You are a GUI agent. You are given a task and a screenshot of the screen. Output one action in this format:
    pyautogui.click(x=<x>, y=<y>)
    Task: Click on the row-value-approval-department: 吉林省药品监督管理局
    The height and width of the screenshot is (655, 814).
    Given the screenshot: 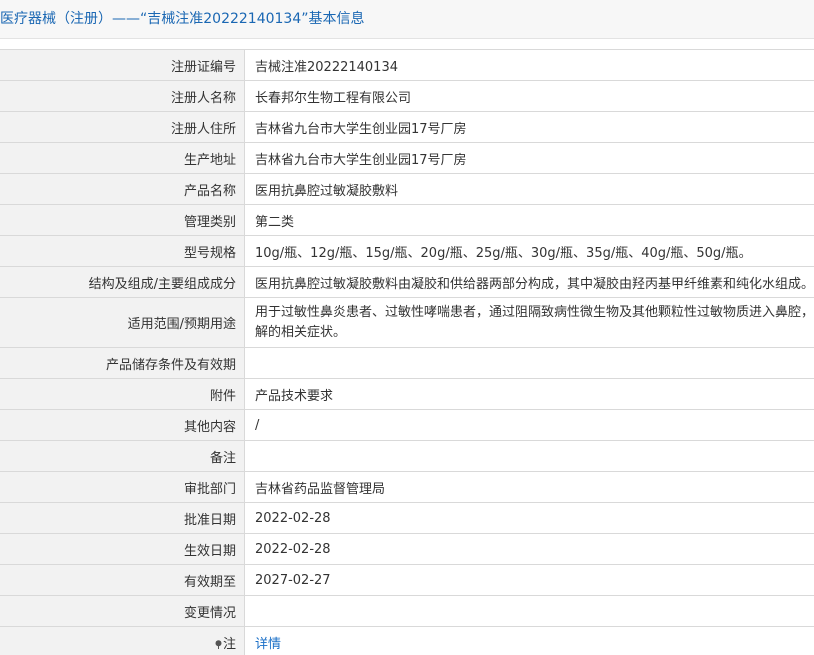 What is the action you would take?
    pyautogui.click(x=529, y=487)
    